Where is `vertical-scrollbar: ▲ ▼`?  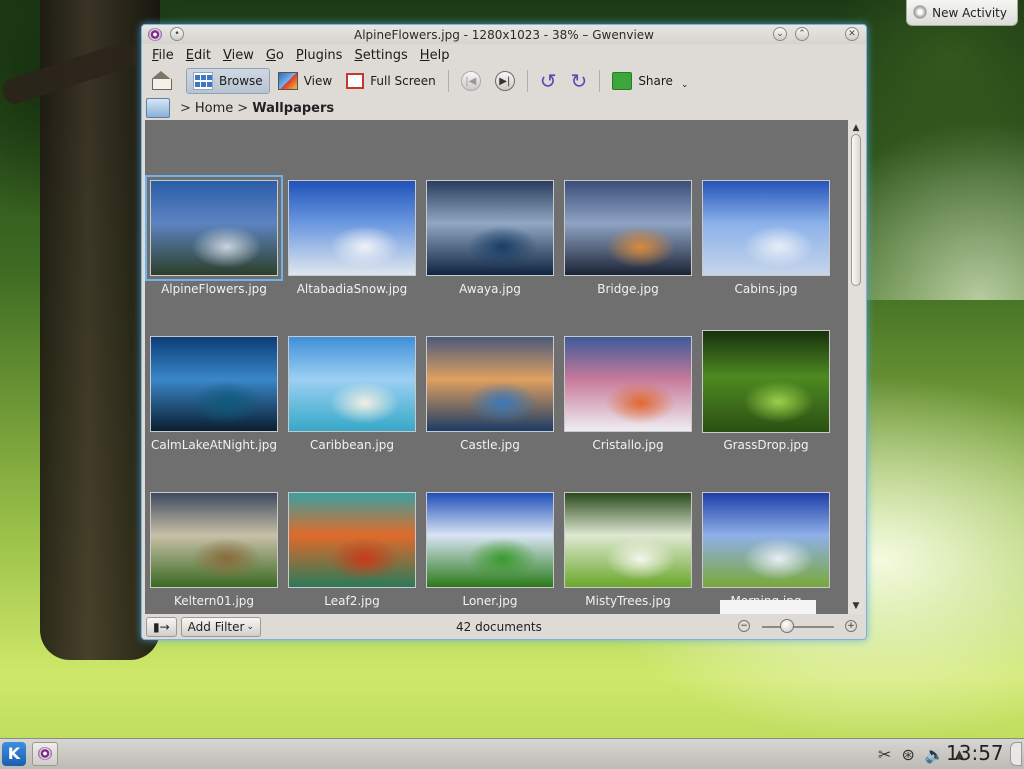
vertical-scrollbar: ▲ ▼ is located at coordinates (856, 367).